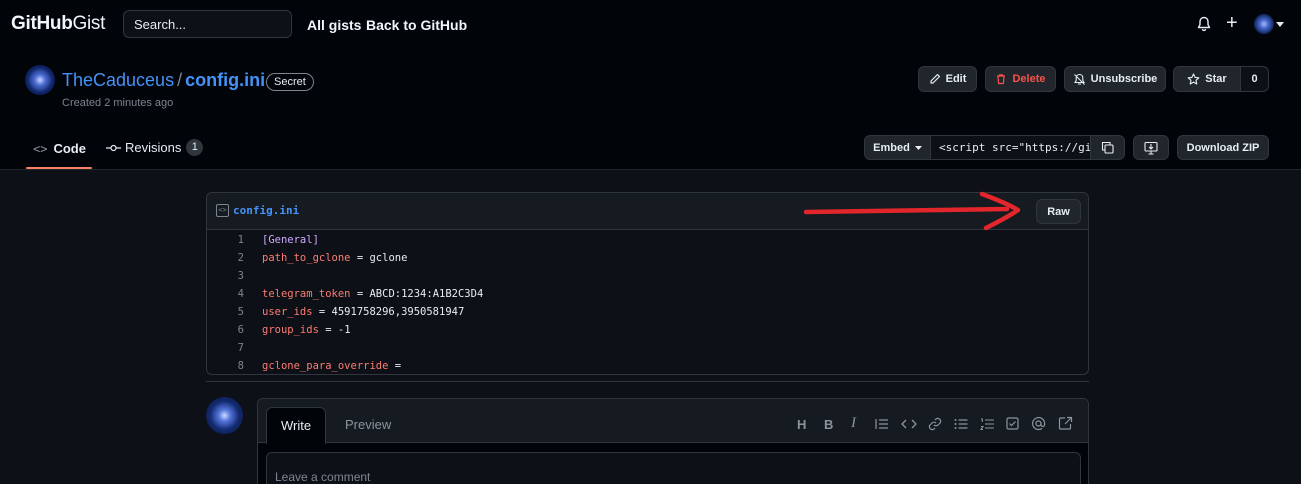 The height and width of the screenshot is (484, 1301). What do you see at coordinates (853, 423) in the screenshot?
I see `italic-icon: I` at bounding box center [853, 423].